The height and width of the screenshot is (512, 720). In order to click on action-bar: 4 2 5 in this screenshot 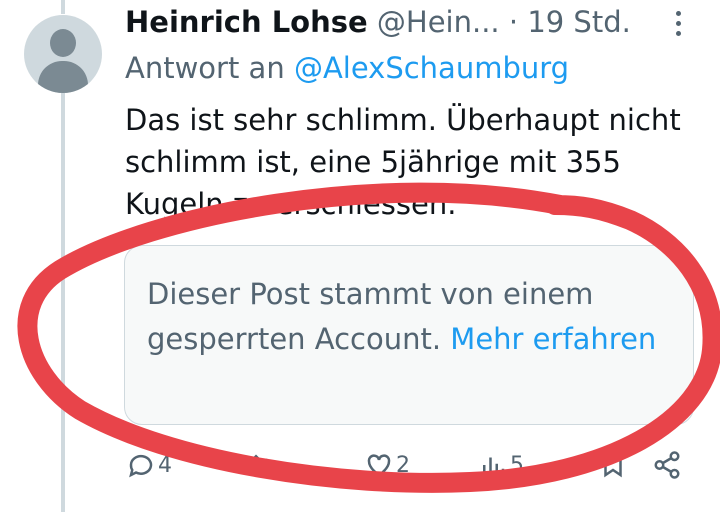, I will do `click(360, 465)`.